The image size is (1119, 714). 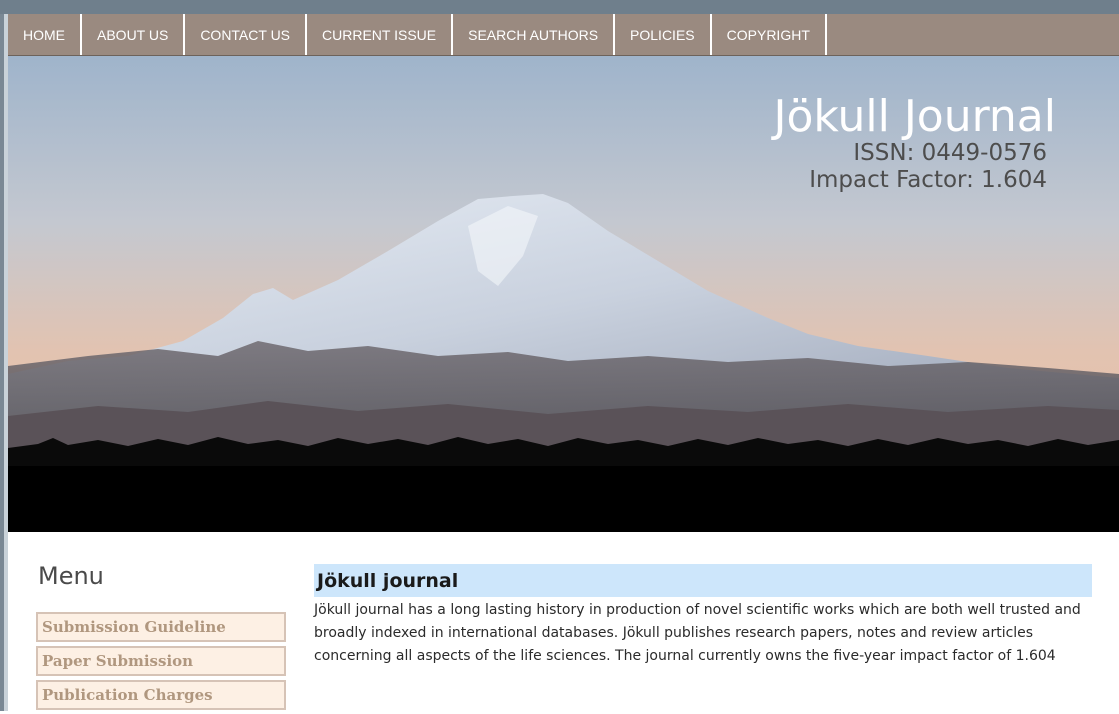 I want to click on menu-item-submission-guideline: Submission Guideline, so click(x=161, y=627).